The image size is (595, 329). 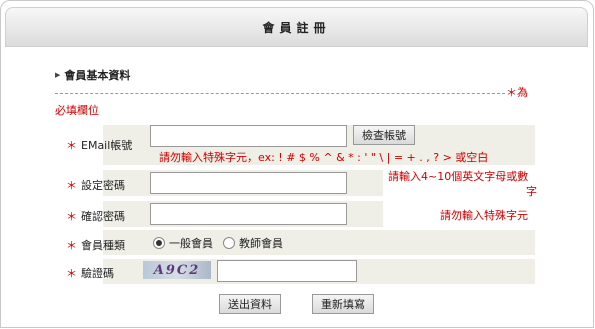 I want to click on arrow-right-icon: ▶, so click(x=58, y=75).